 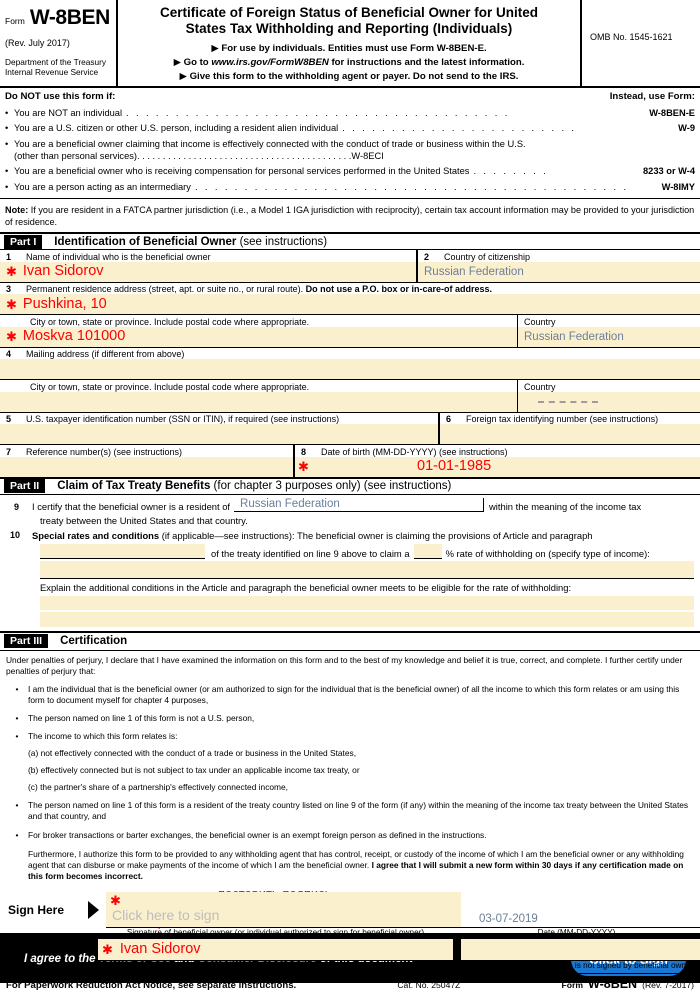 What do you see at coordinates (678, 186) in the screenshot?
I see `instead-use-answer: W-8IMY` at bounding box center [678, 186].